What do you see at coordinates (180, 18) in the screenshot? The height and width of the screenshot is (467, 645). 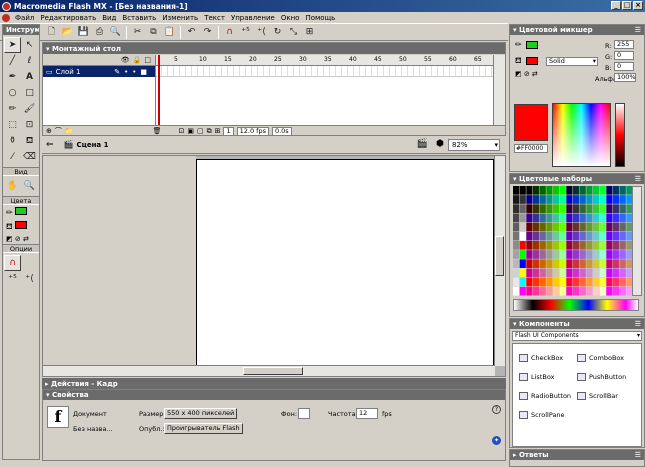 I see `menu-modify: Изменить` at bounding box center [180, 18].